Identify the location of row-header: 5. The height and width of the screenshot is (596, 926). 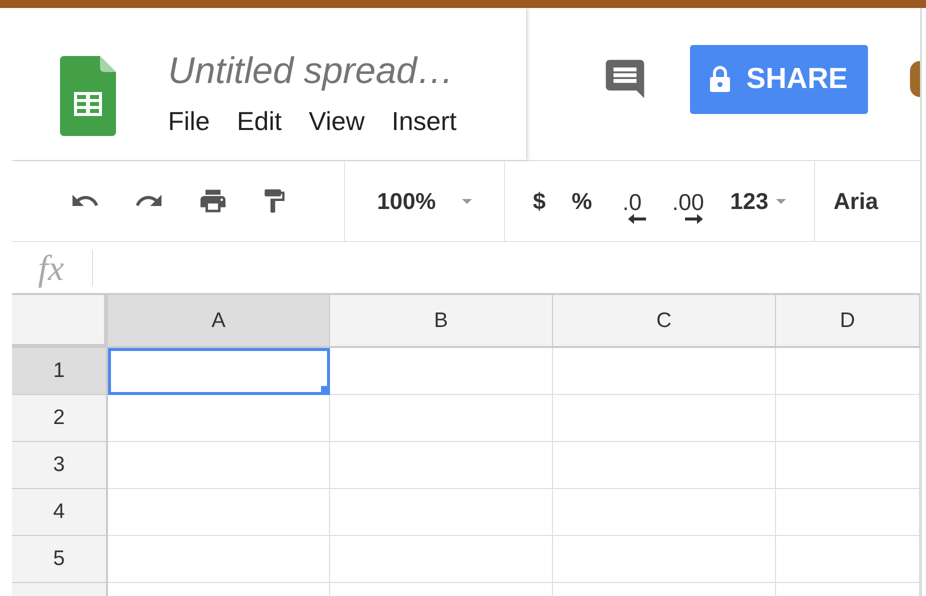
(60, 559).